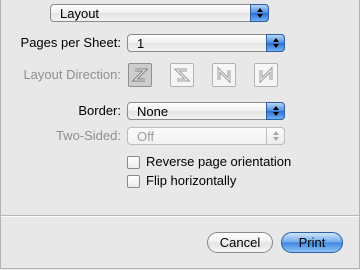 The height and width of the screenshot is (270, 360). I want to click on n-order-icon, so click(224, 75).